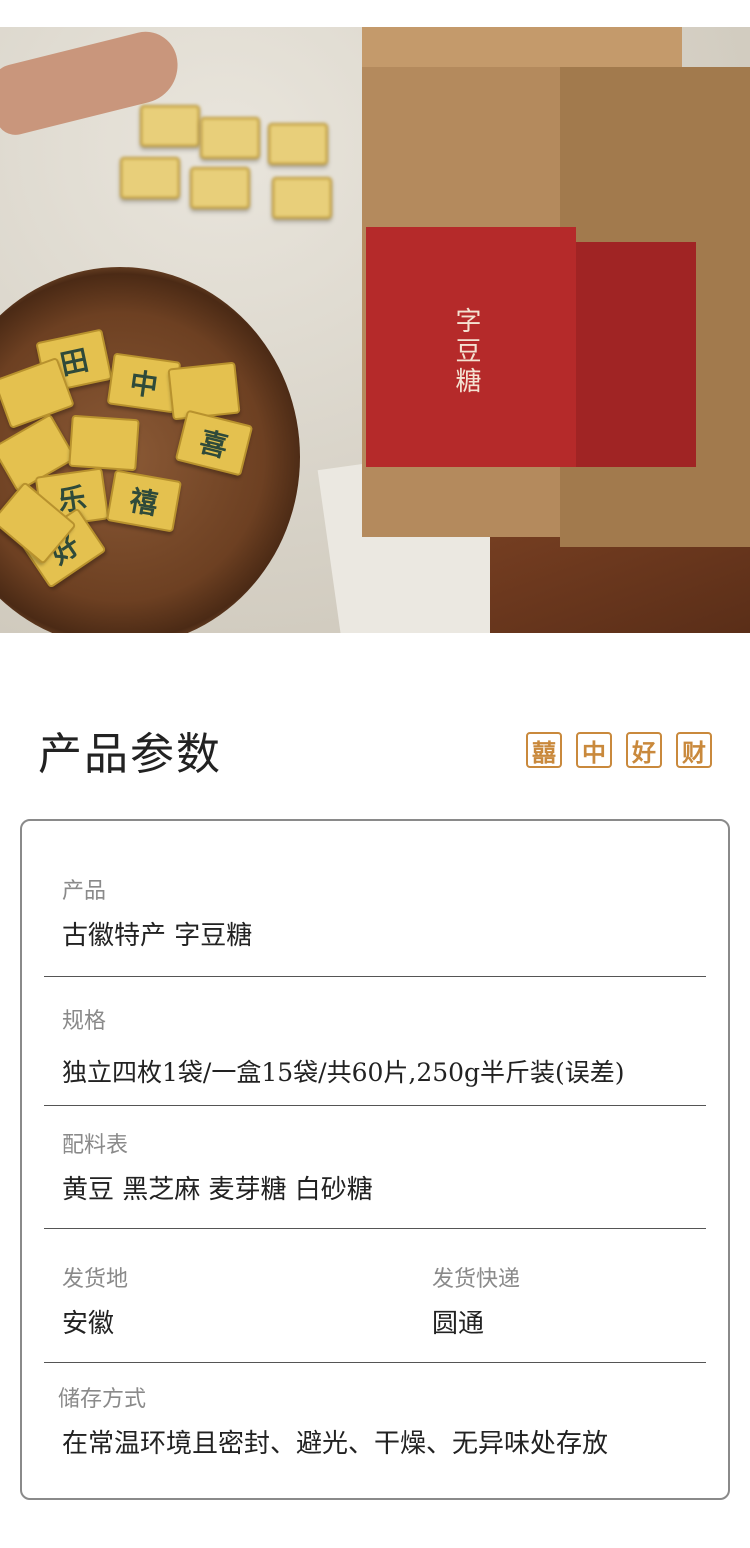  I want to click on spec-label: 规格, so click(84, 1021).